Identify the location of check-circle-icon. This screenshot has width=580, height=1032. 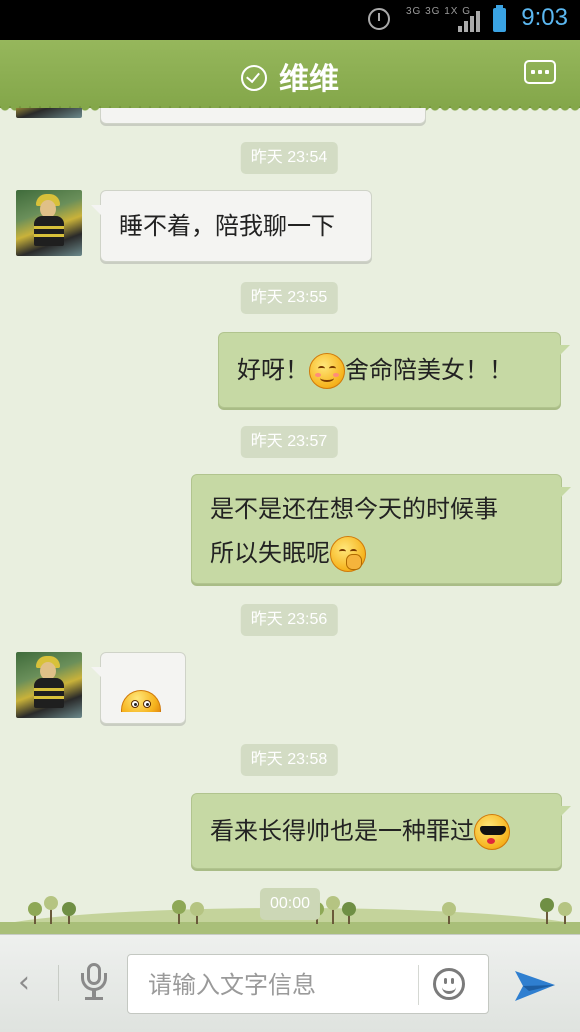
(254, 77).